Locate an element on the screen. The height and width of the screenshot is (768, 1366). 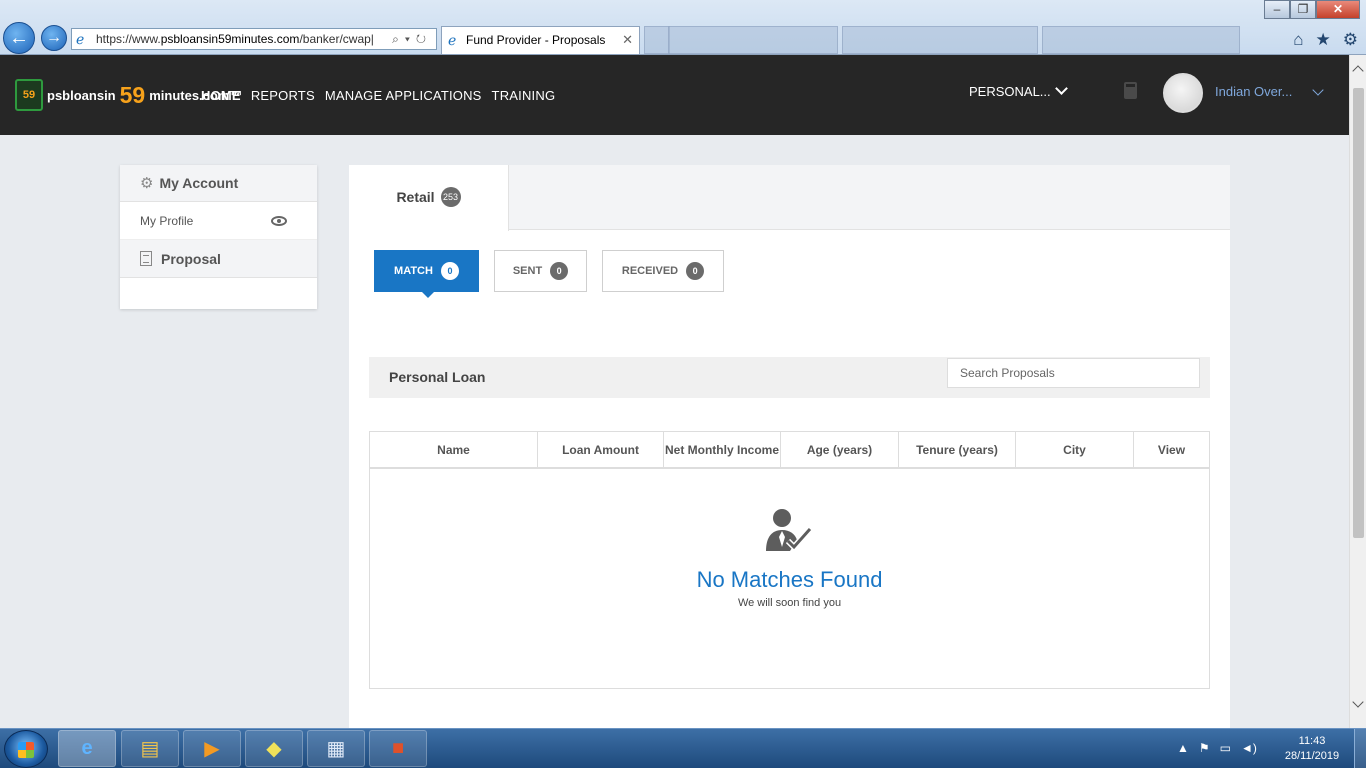
scroll-down-icon is located at coordinates (1358, 702).